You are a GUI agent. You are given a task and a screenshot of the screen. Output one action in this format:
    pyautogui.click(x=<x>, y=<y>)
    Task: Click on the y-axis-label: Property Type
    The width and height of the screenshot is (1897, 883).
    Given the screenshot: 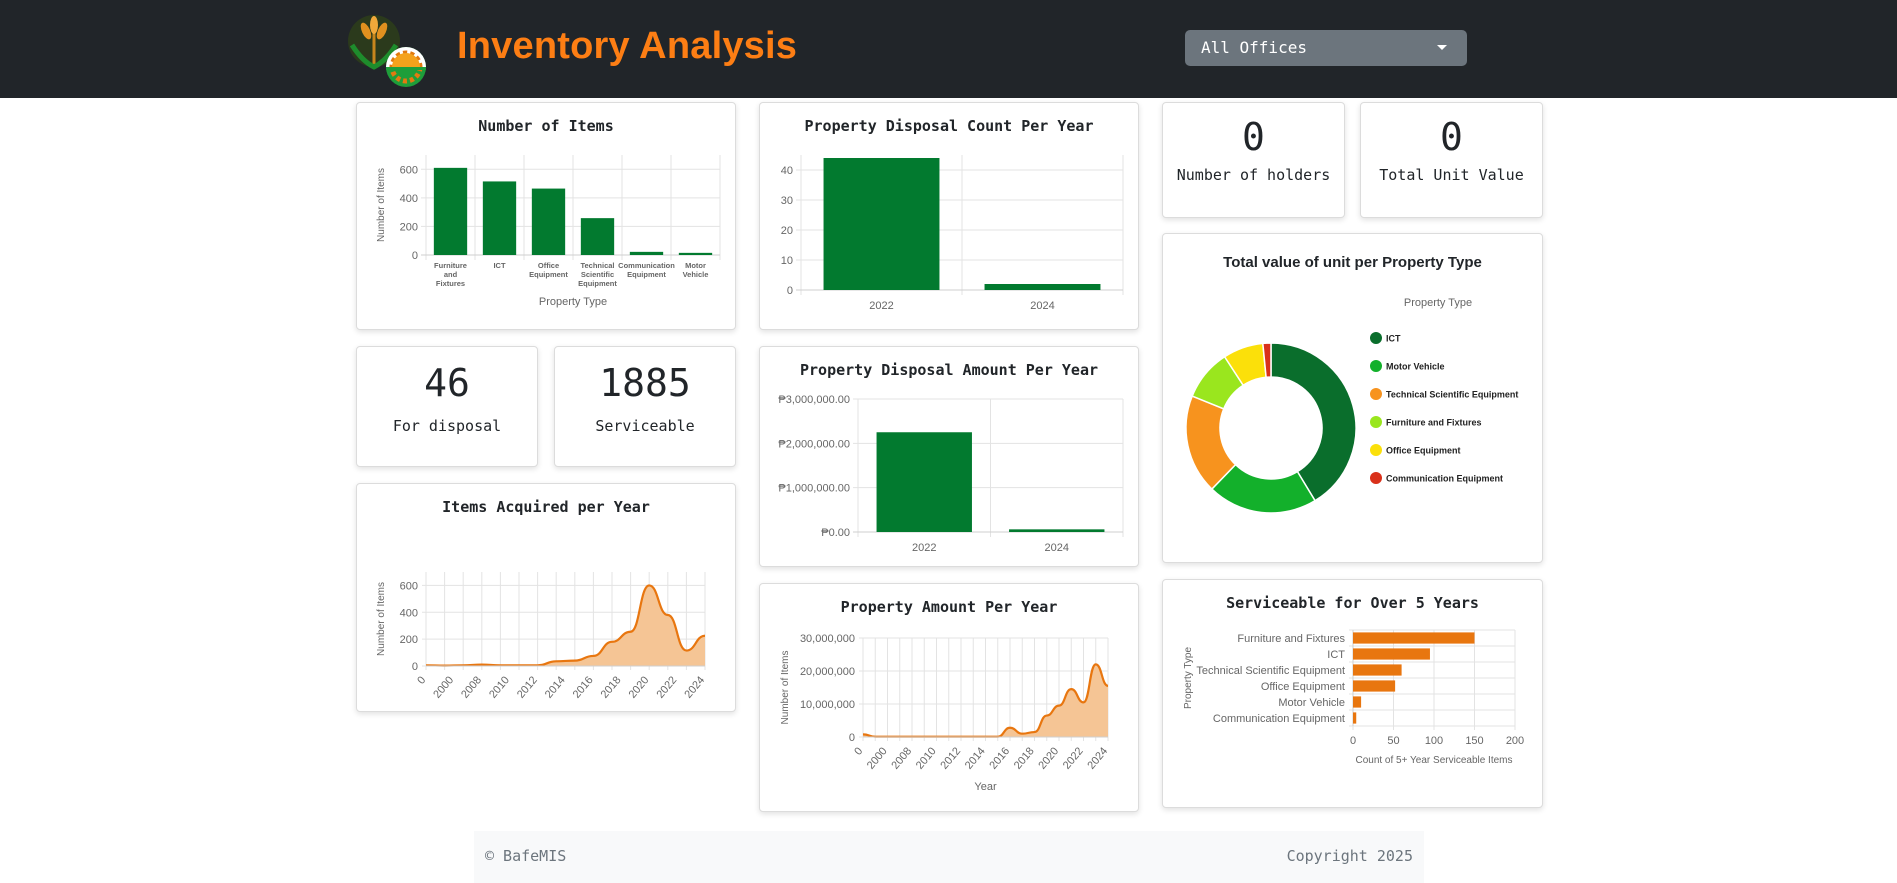 What is the action you would take?
    pyautogui.click(x=1188, y=678)
    